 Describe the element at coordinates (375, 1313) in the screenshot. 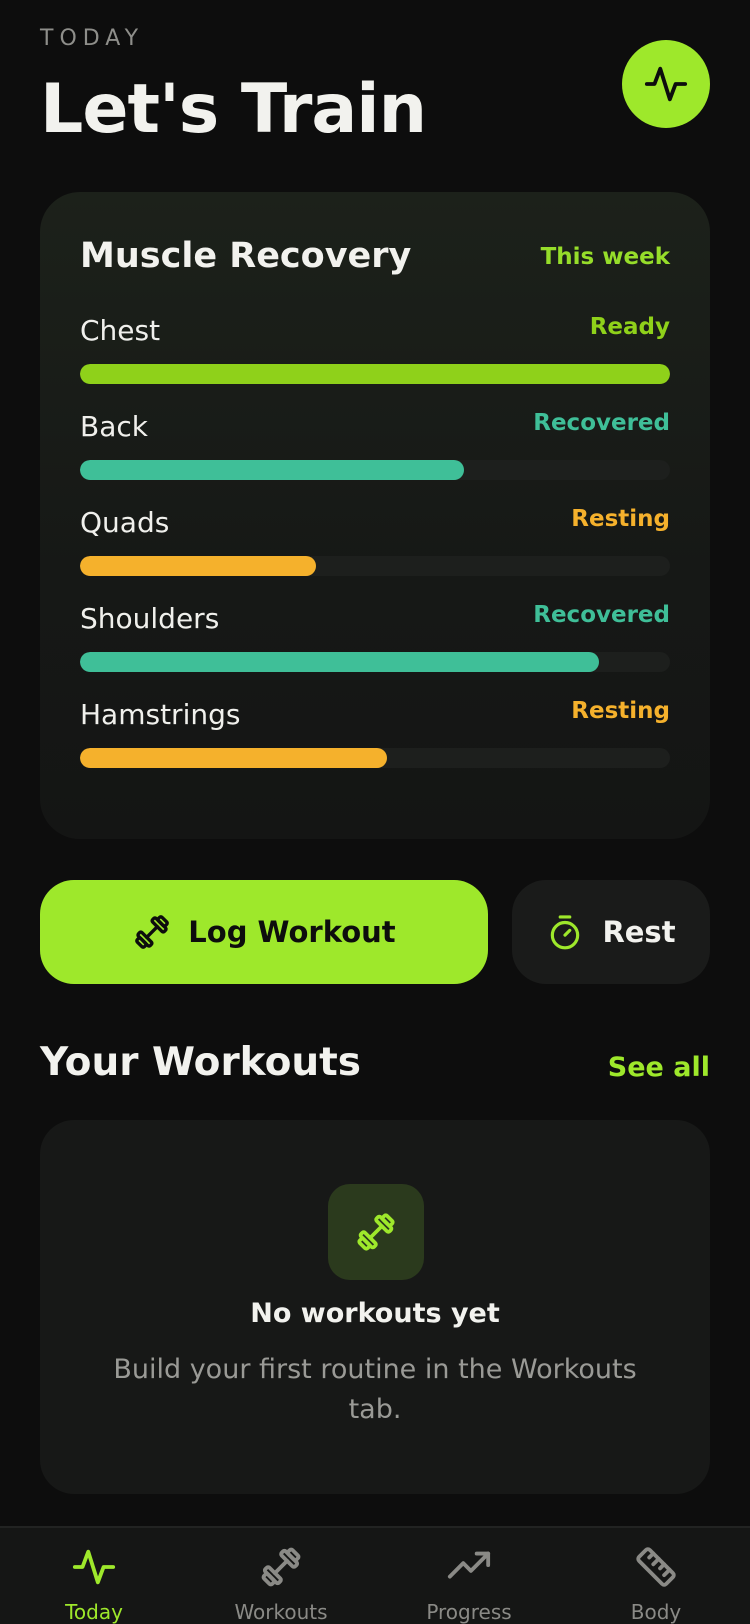

I see `empty-state-title: No workouts yet` at that location.